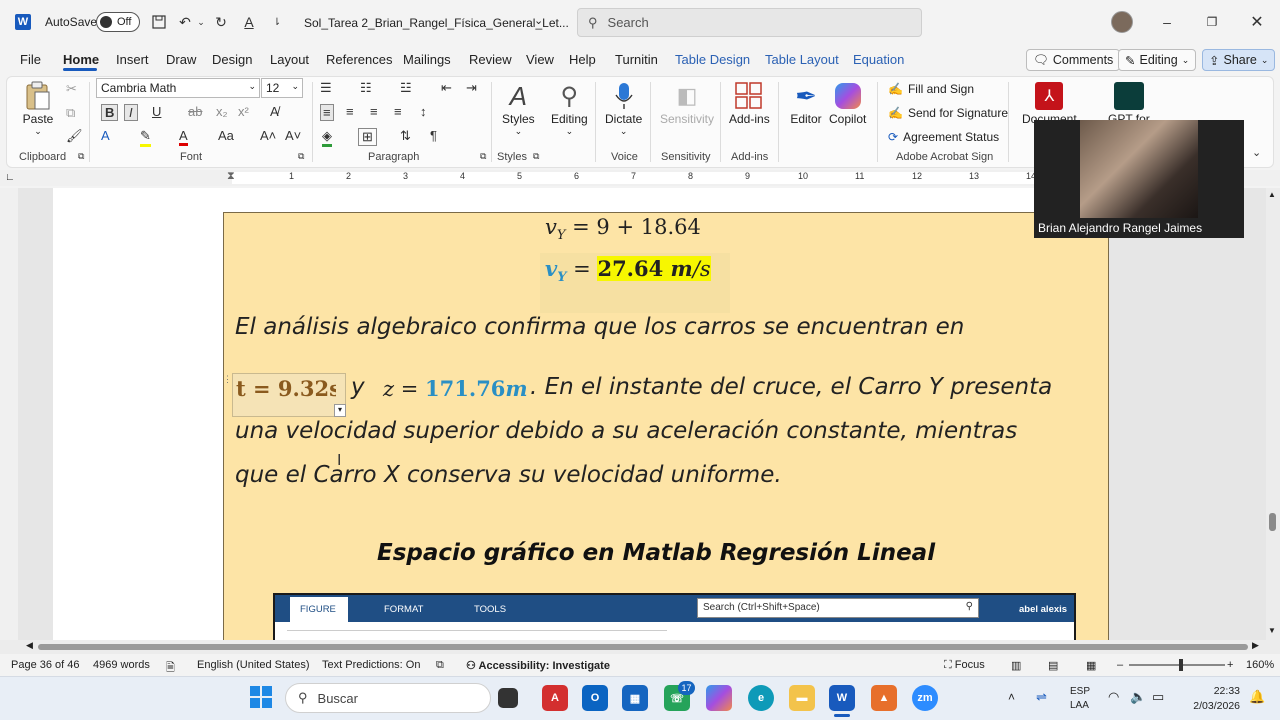 The width and height of the screenshot is (1280, 720). What do you see at coordinates (1080, 699) in the screenshot?
I see `language-indicator: ESP LAA` at bounding box center [1080, 699].